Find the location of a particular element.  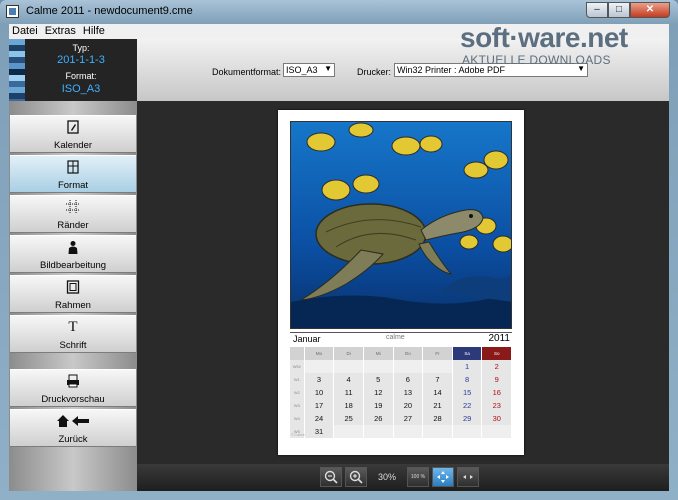

day-cell: 14 is located at coordinates (437, 392).